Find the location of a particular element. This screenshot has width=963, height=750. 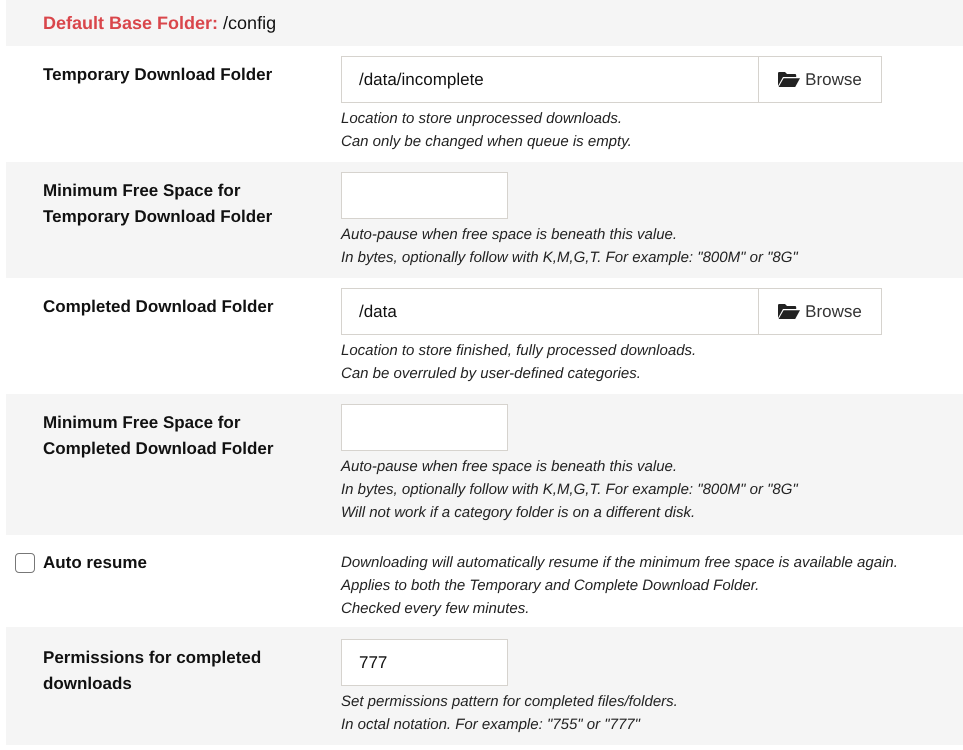

setting-label: Completed Download Folder is located at coordinates (158, 307).